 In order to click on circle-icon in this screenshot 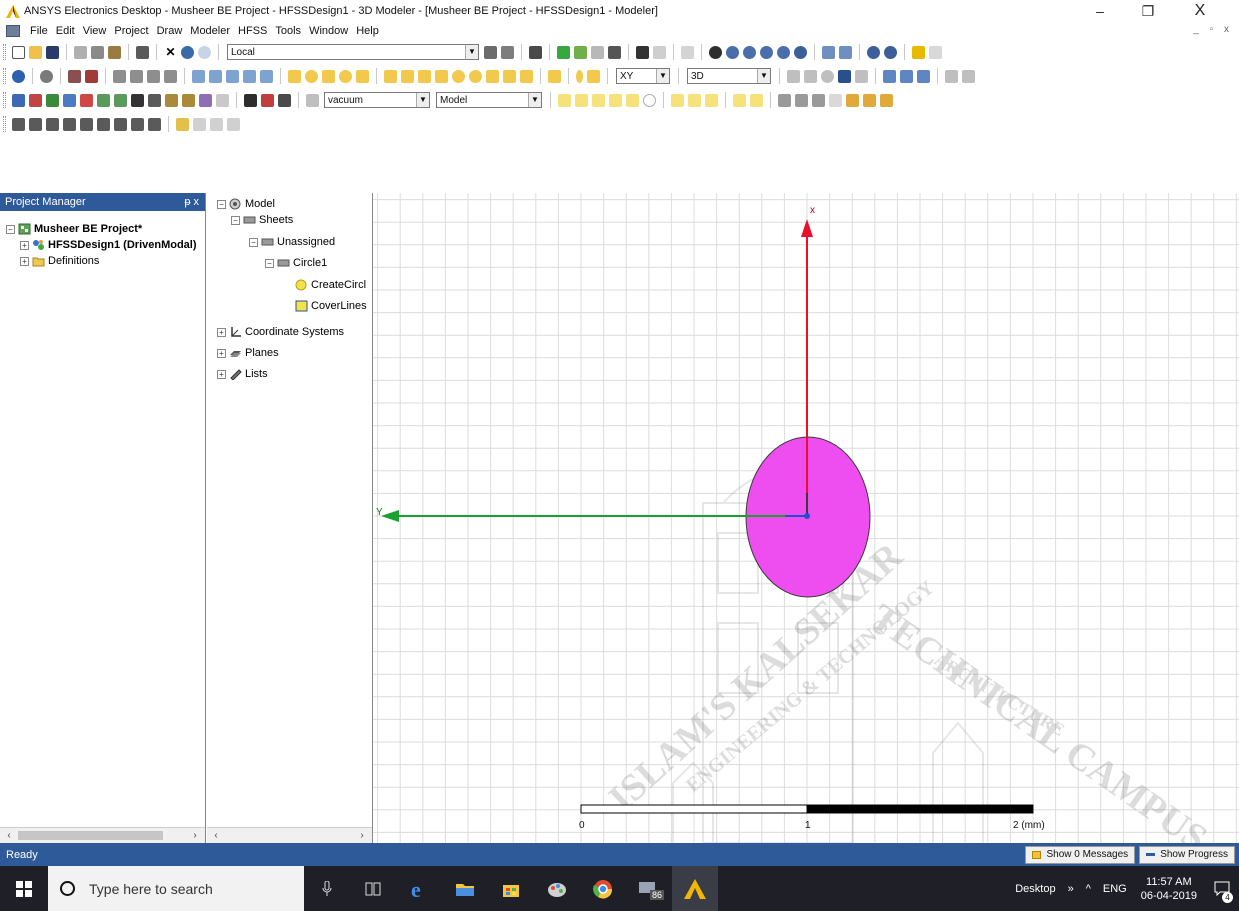, I will do `click(311, 76)`.